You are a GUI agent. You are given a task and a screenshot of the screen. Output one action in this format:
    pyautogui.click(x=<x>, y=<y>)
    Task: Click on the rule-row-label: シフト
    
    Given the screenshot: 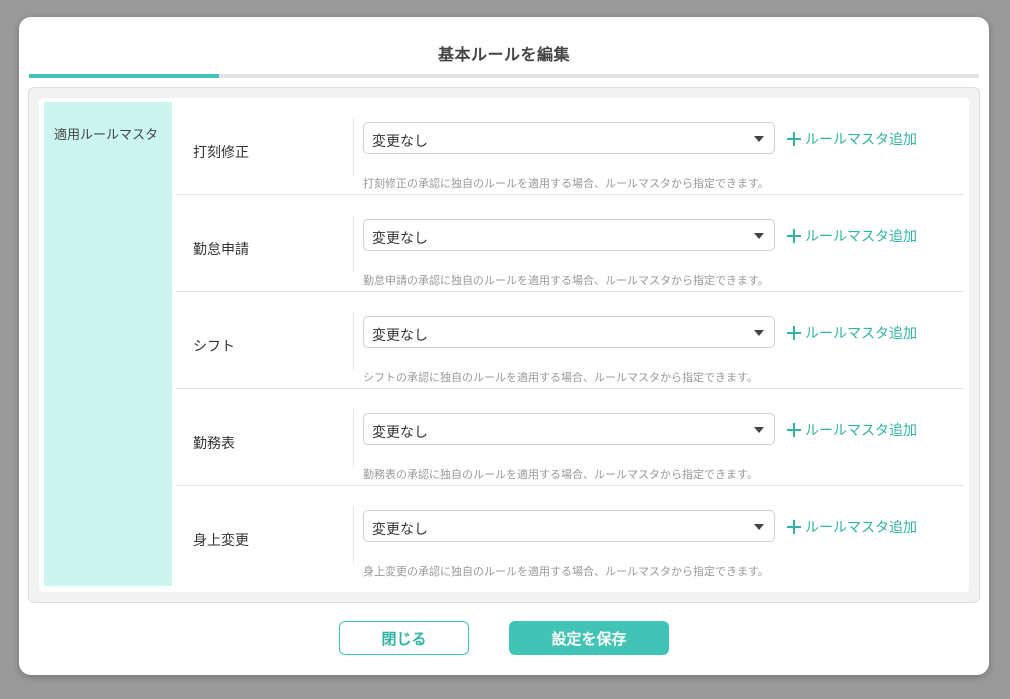 What is the action you would take?
    pyautogui.click(x=214, y=347)
    